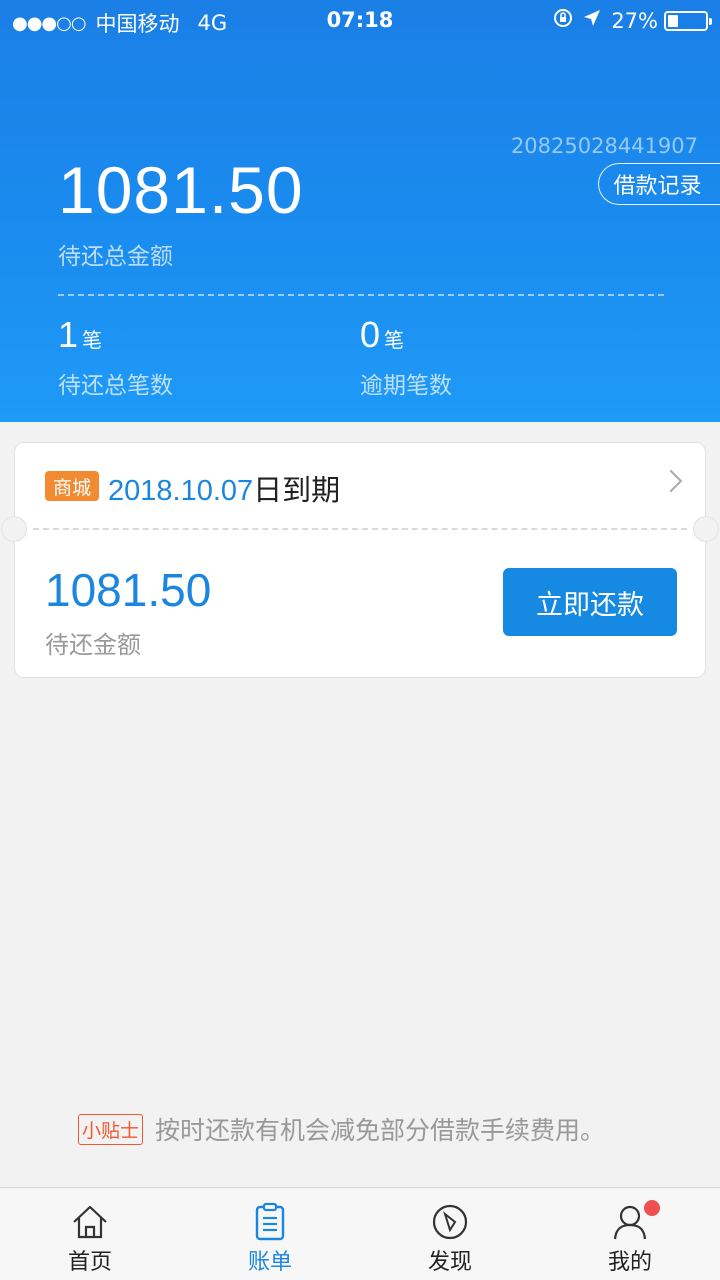  What do you see at coordinates (360, 20) in the screenshot?
I see `status-bar: ●●●○○ 中国移动 4G 07:18 27%` at bounding box center [360, 20].